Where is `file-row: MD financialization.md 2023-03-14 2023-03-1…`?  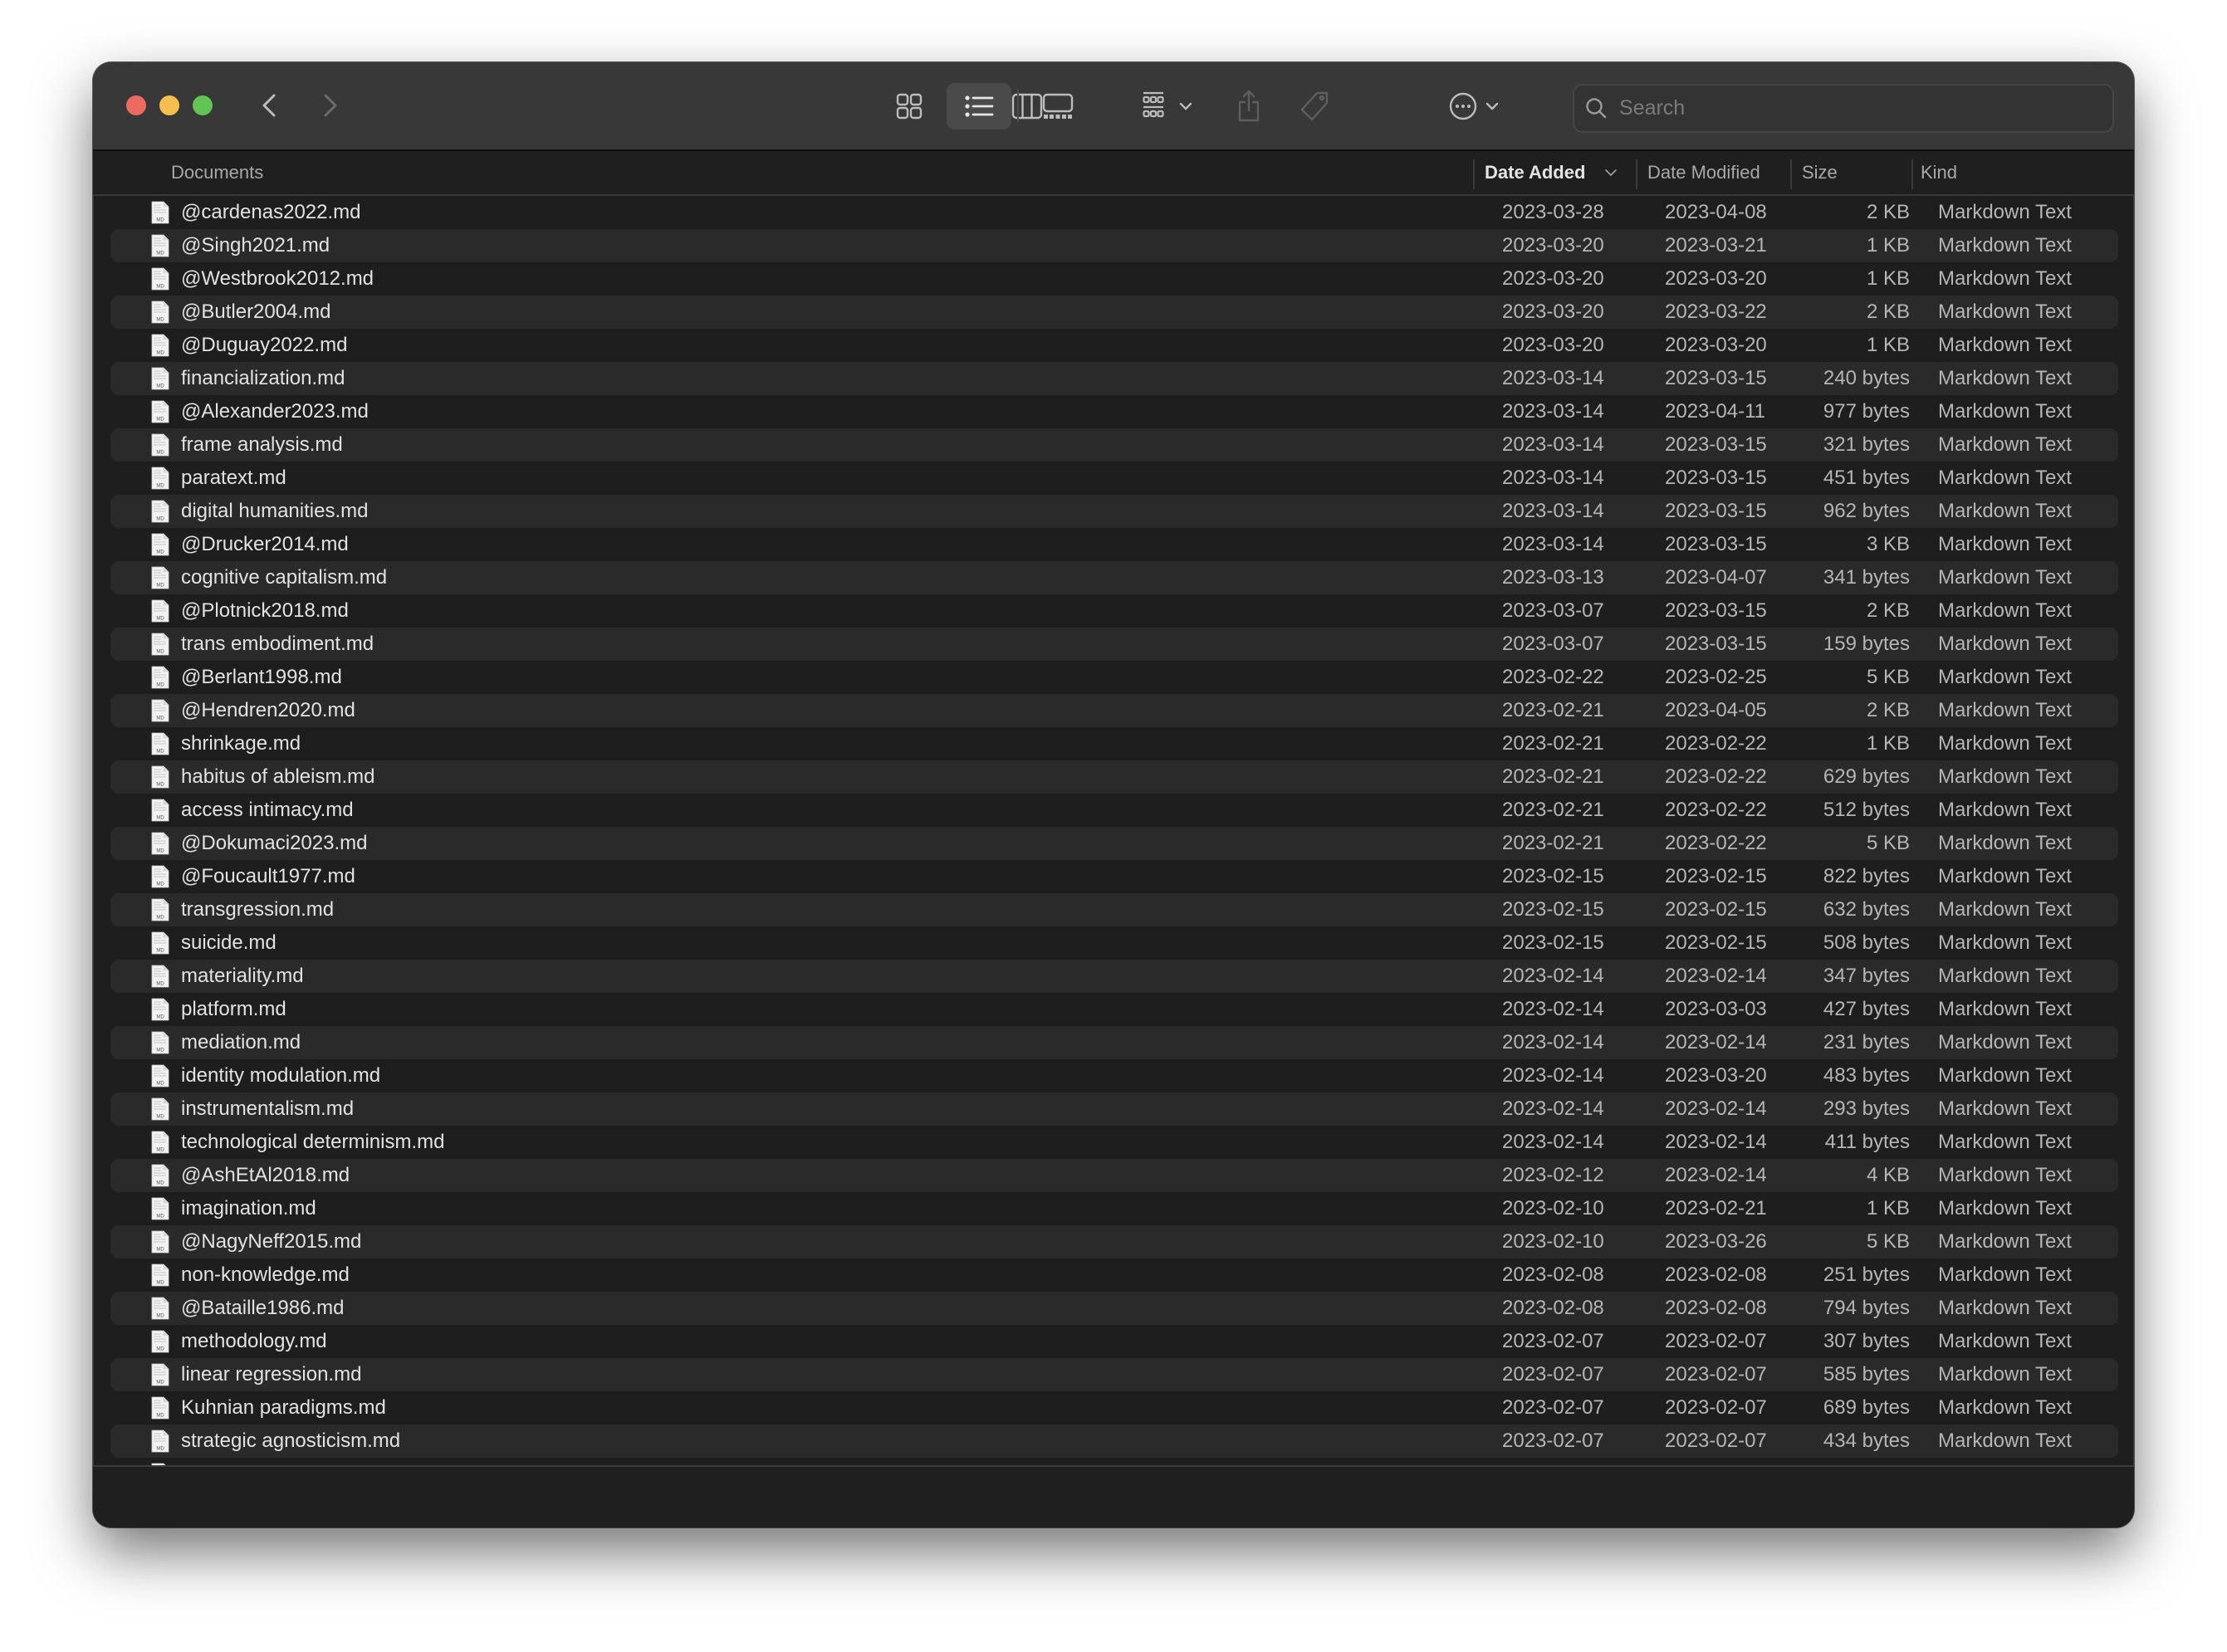
file-row: MD financialization.md 2023-03-14 2023-03-1… is located at coordinates (1114, 378).